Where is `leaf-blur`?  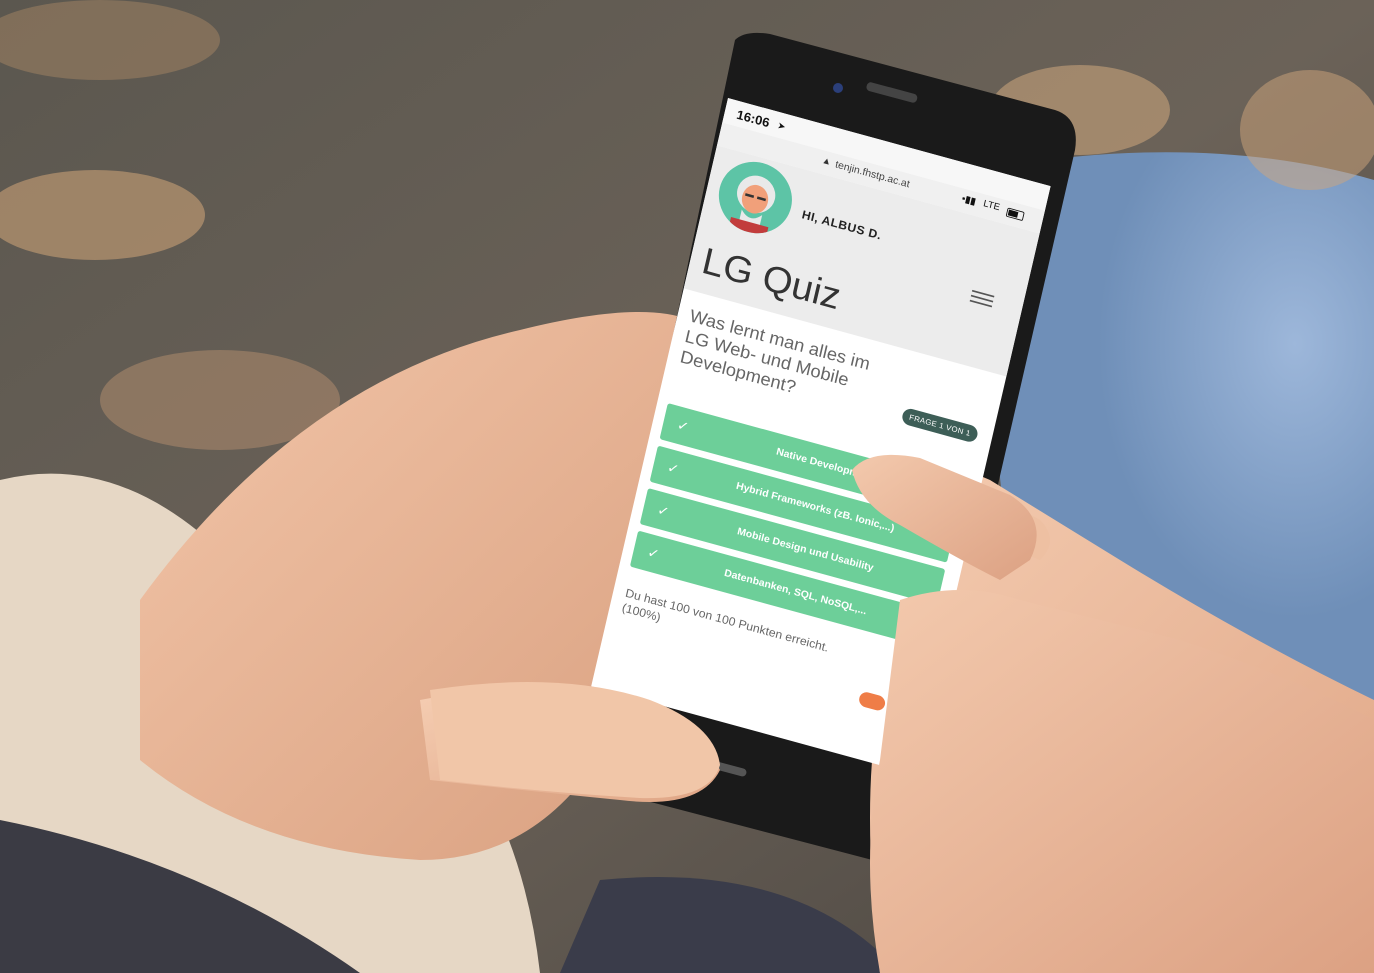 leaf-blur is located at coordinates (1307, 130).